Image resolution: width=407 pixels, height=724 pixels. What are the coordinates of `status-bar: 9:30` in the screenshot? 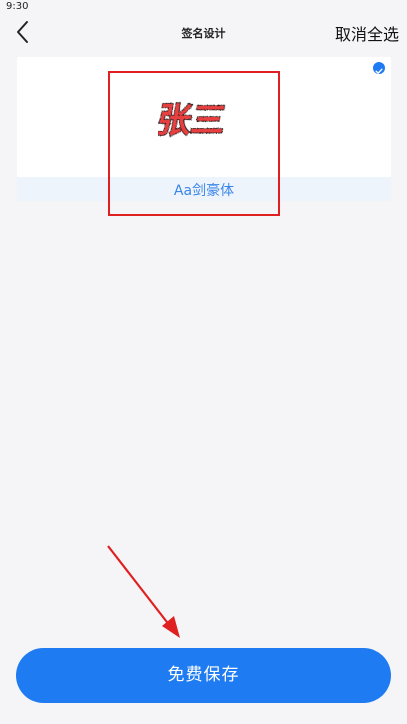 It's located at (203, 8).